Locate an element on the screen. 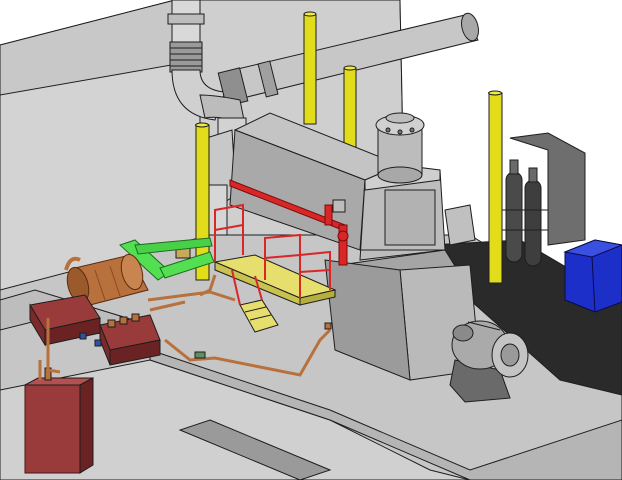 This screenshot has height=480, width=622. tank-red is located at coordinates (52, 429).